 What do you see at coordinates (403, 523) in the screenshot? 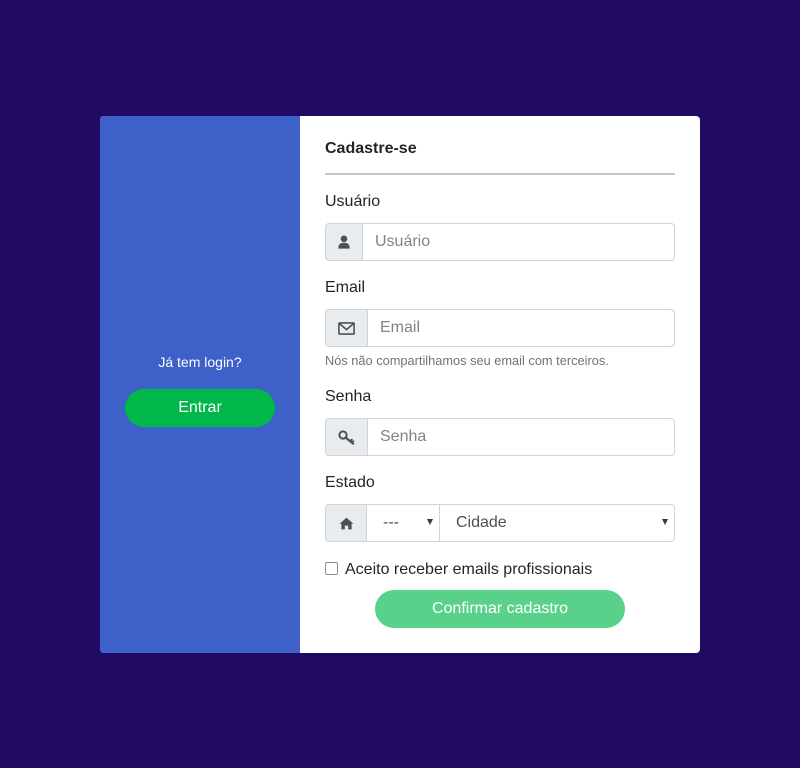
I see `state-select: ---` at bounding box center [403, 523].